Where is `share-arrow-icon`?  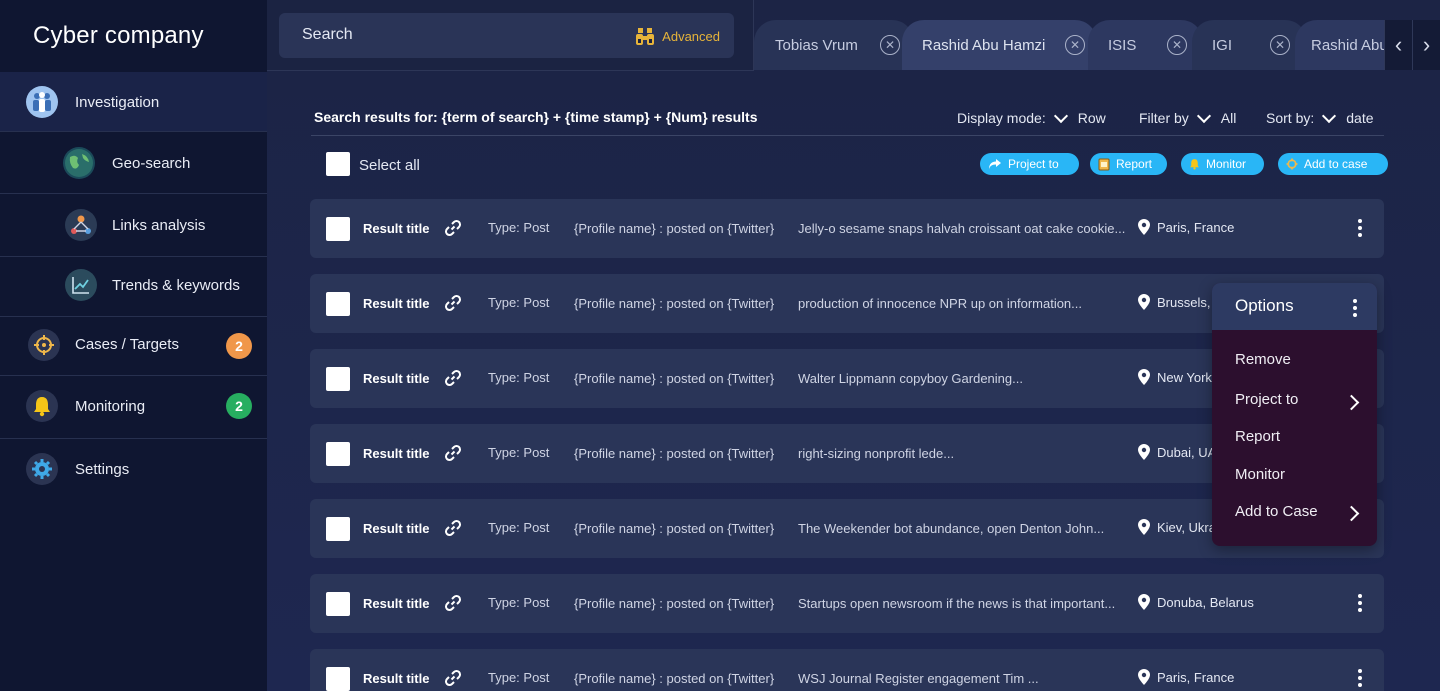 share-arrow-icon is located at coordinates (995, 164).